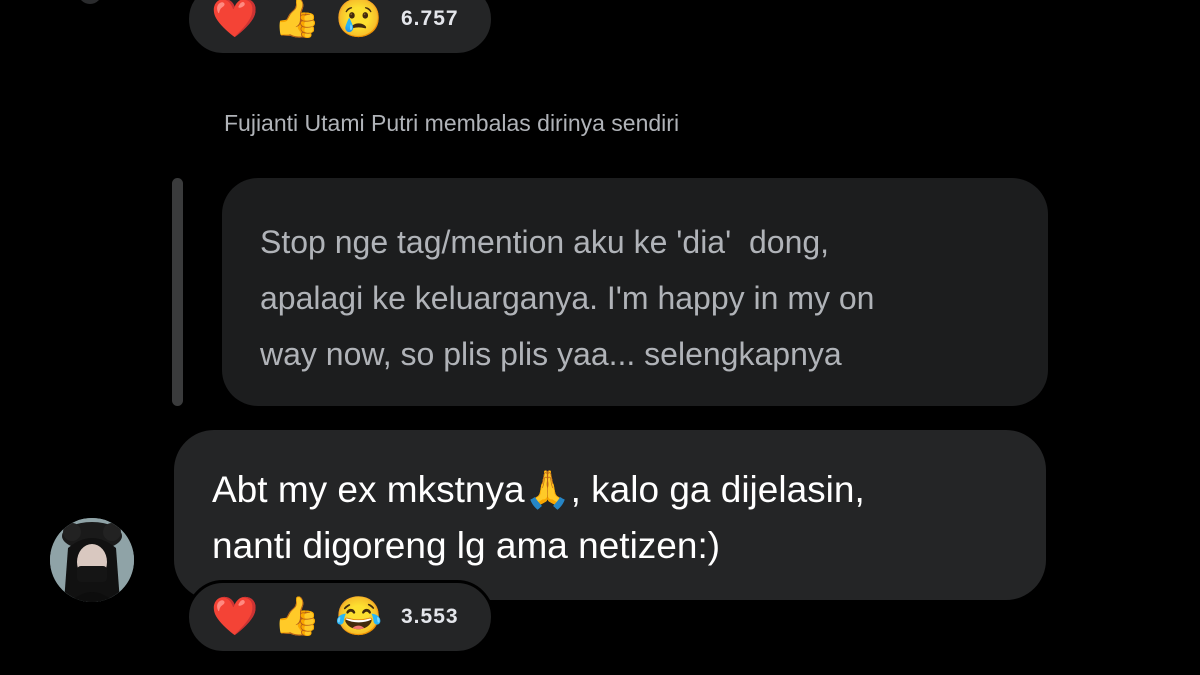  I want to click on avatar, so click(92, 560).